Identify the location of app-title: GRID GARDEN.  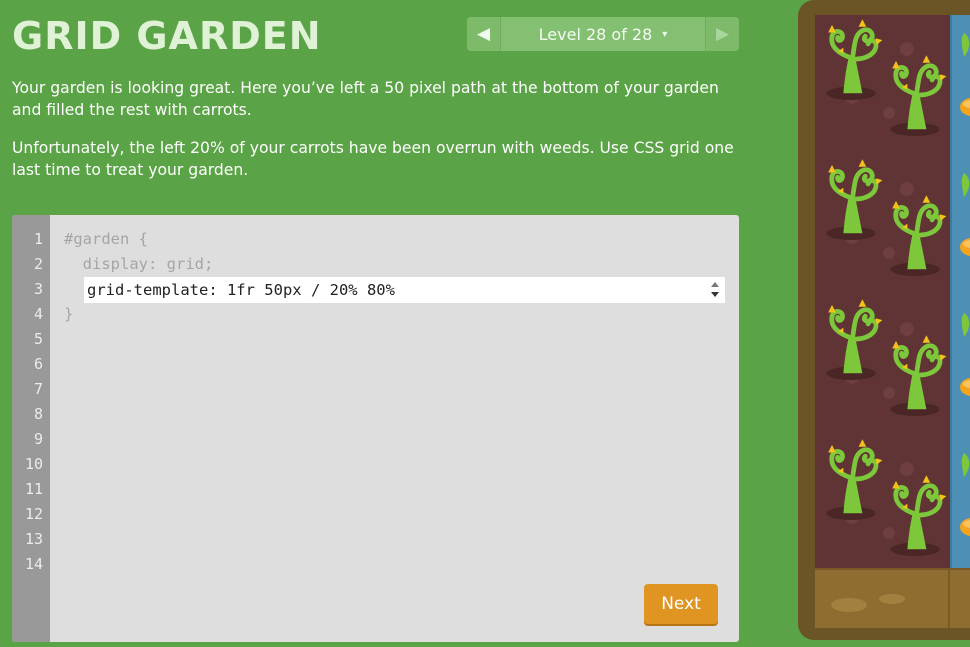
(167, 36).